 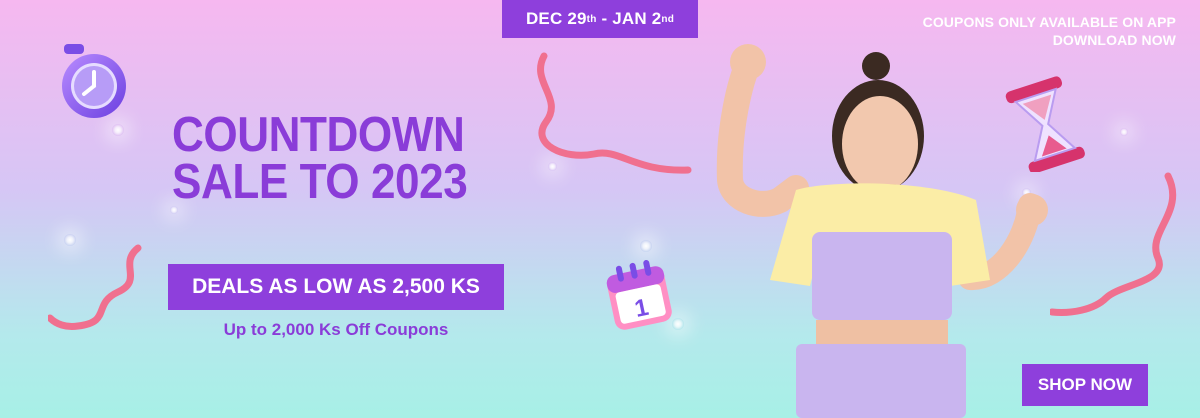 I want to click on date-start-suffix: th, so click(x=591, y=19).